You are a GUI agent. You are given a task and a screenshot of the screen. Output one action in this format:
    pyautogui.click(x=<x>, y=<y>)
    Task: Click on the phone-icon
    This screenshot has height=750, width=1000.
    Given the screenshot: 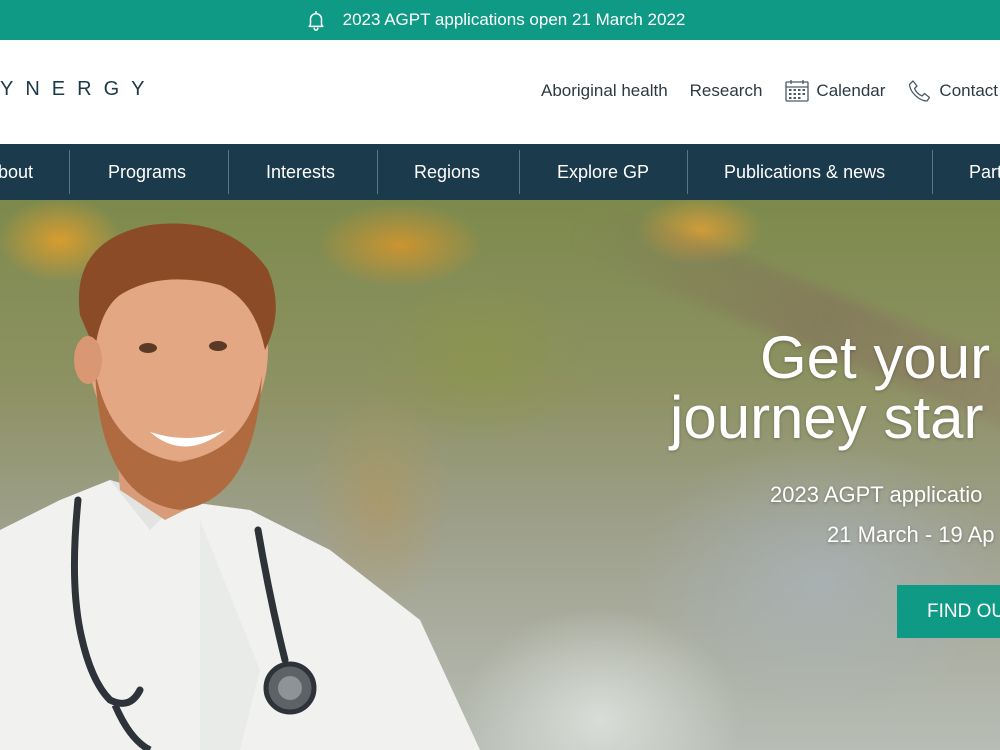 What is the action you would take?
    pyautogui.click(x=920, y=91)
    